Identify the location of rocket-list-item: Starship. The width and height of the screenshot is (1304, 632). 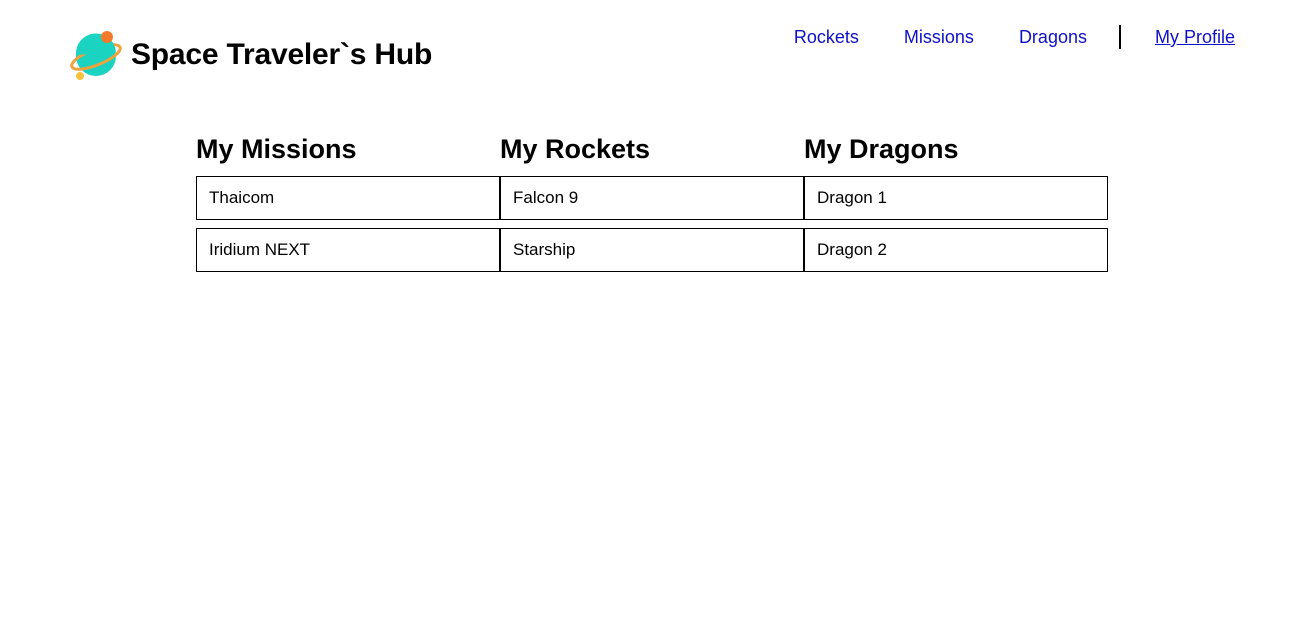
(652, 250).